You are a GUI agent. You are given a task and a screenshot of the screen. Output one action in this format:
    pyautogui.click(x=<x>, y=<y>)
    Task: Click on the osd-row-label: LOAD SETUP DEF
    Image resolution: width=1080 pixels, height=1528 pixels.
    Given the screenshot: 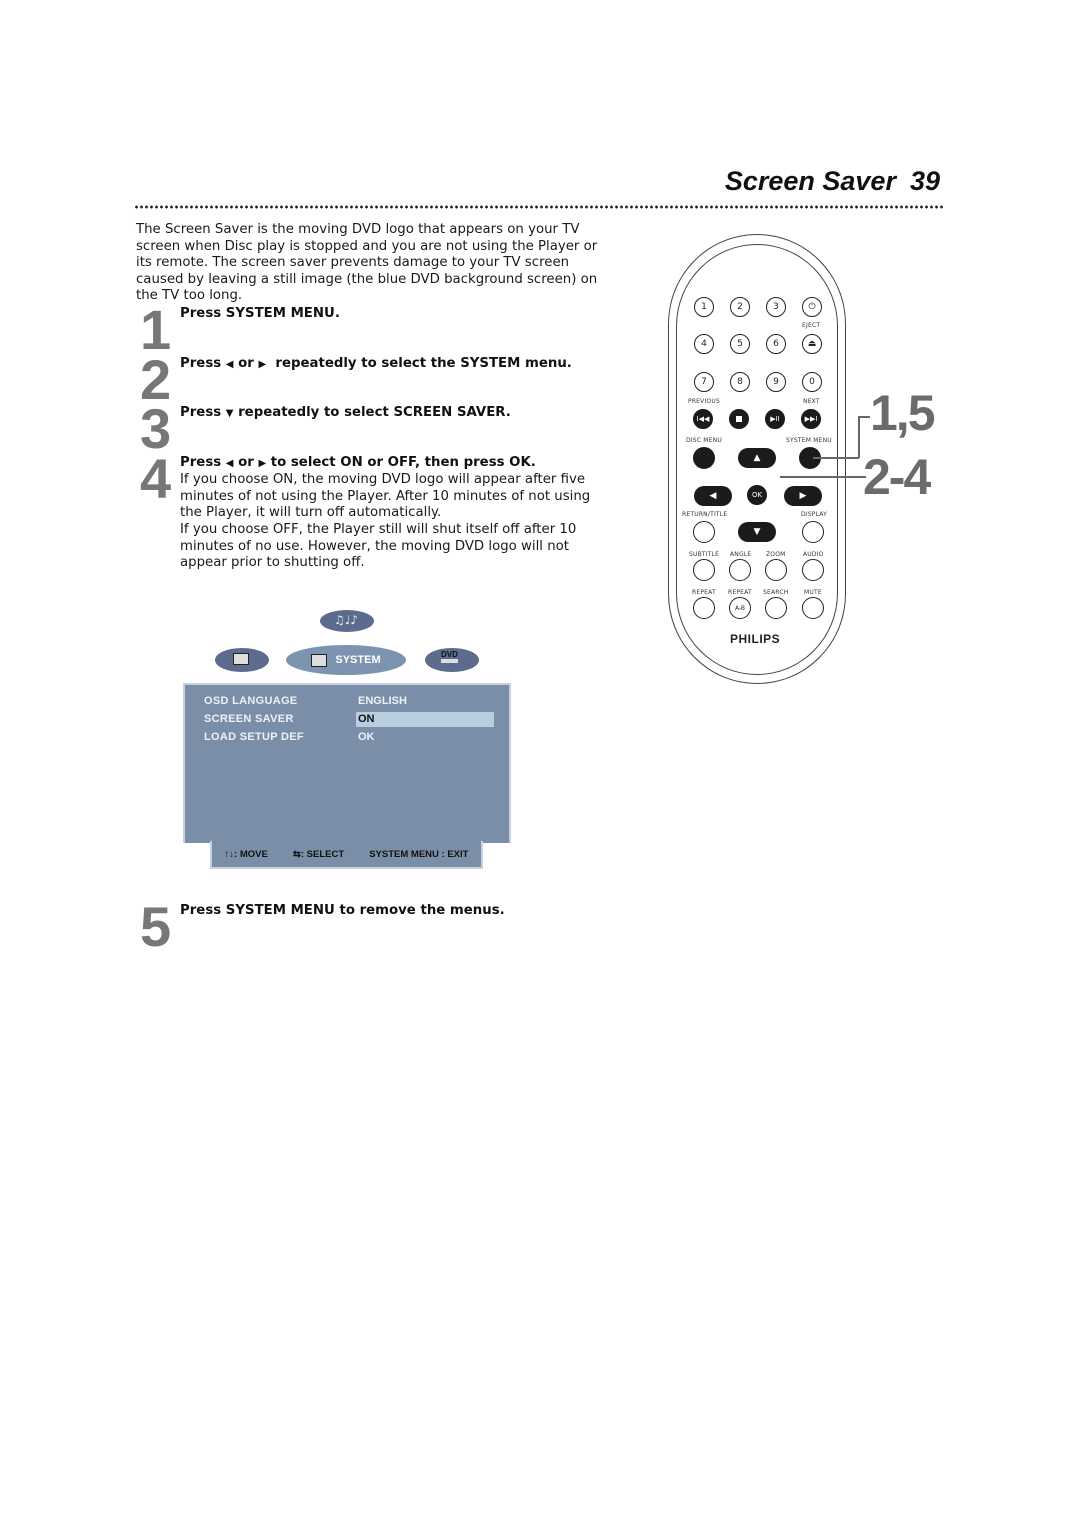 What is the action you would take?
    pyautogui.click(x=254, y=737)
    